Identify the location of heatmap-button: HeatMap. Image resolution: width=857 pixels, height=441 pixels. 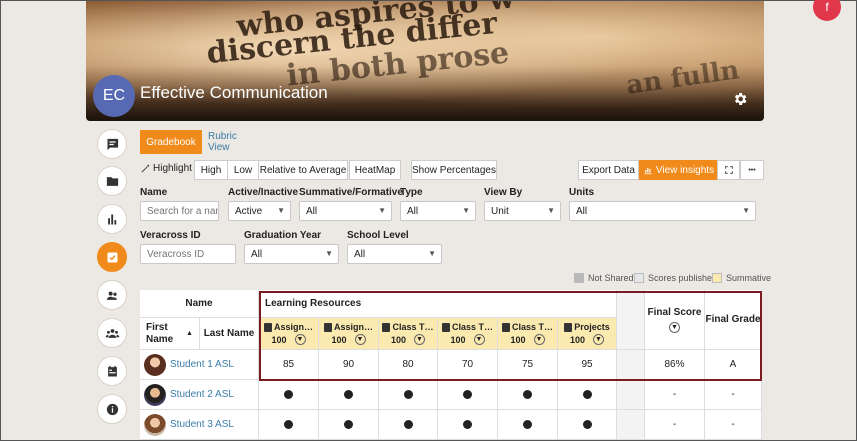
(375, 170).